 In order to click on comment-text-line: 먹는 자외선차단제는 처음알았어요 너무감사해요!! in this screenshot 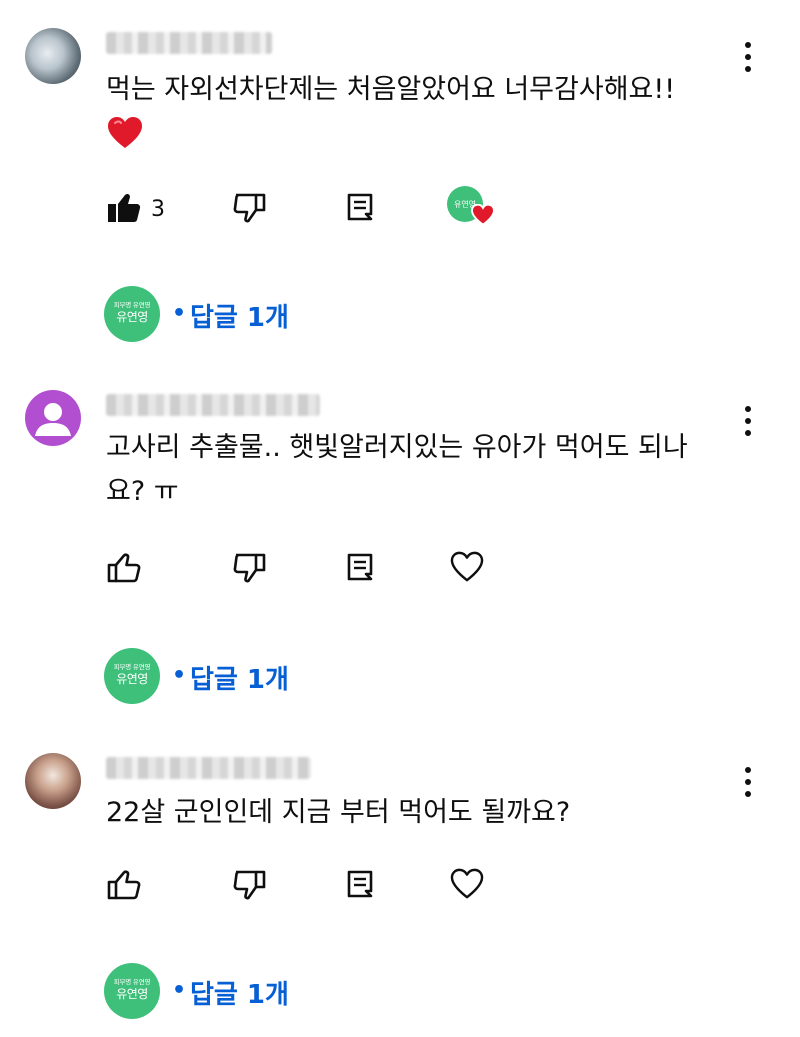, I will do `click(391, 89)`.